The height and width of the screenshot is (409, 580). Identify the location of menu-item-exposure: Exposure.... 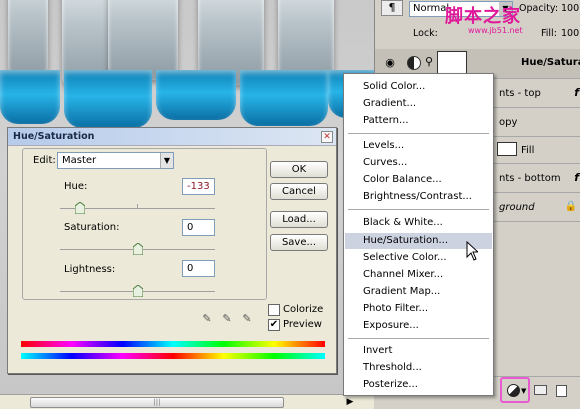
(418, 326).